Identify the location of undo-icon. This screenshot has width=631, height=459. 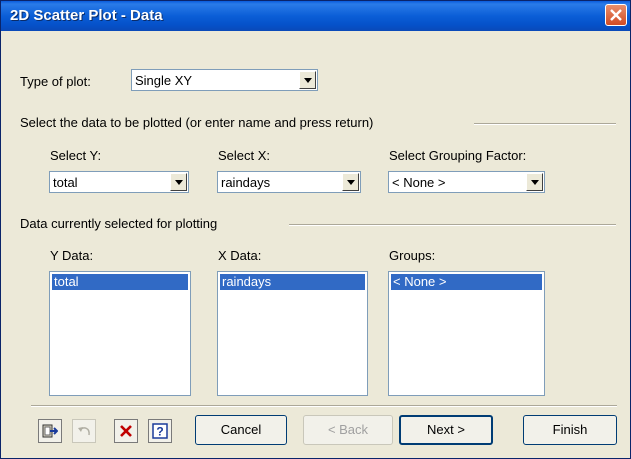
(84, 431).